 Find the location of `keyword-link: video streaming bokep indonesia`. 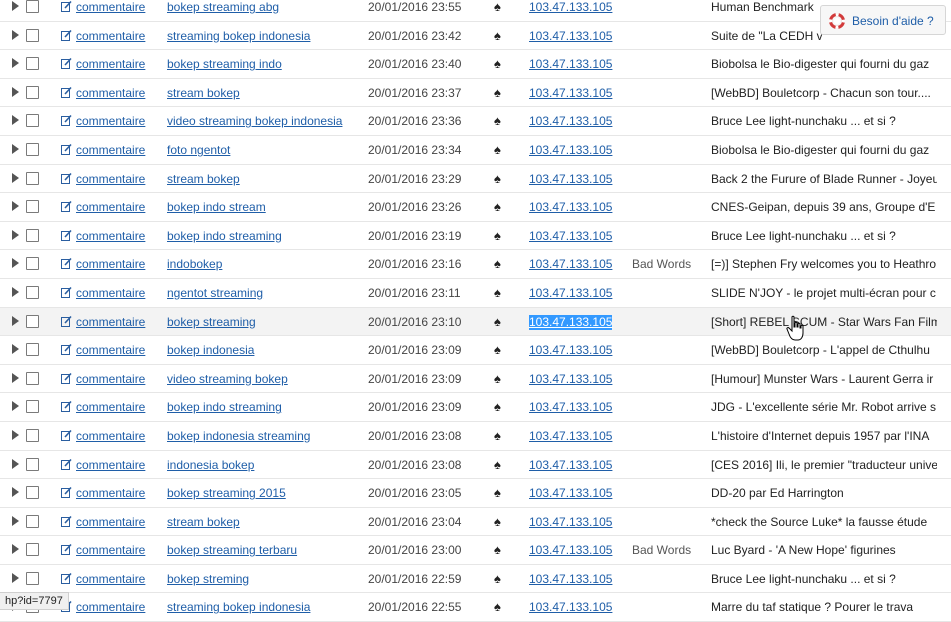

keyword-link: video streaming bokep indonesia is located at coordinates (254, 121).